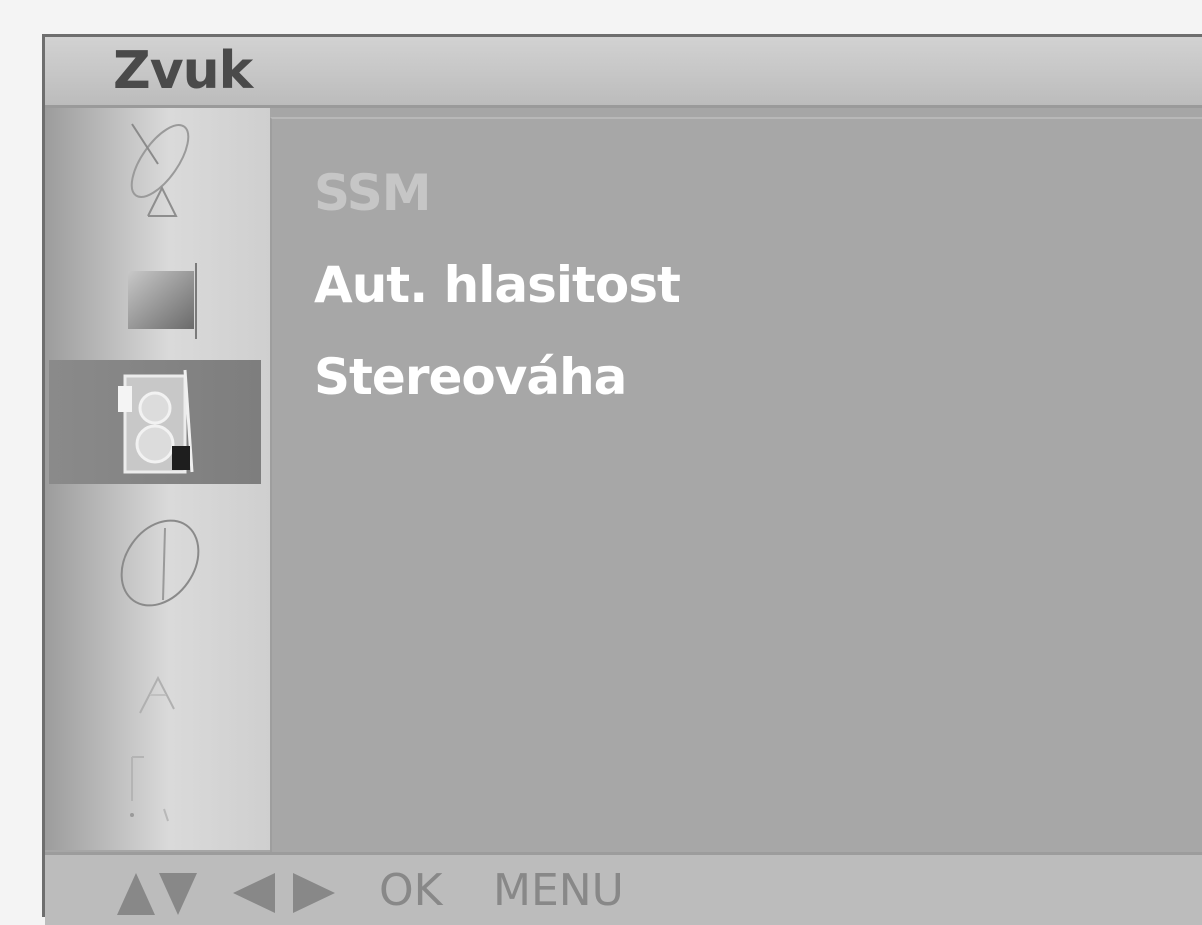 The height and width of the screenshot is (925, 1202). What do you see at coordinates (411, 890) in the screenshot?
I see `ok-hint-label: OK` at bounding box center [411, 890].